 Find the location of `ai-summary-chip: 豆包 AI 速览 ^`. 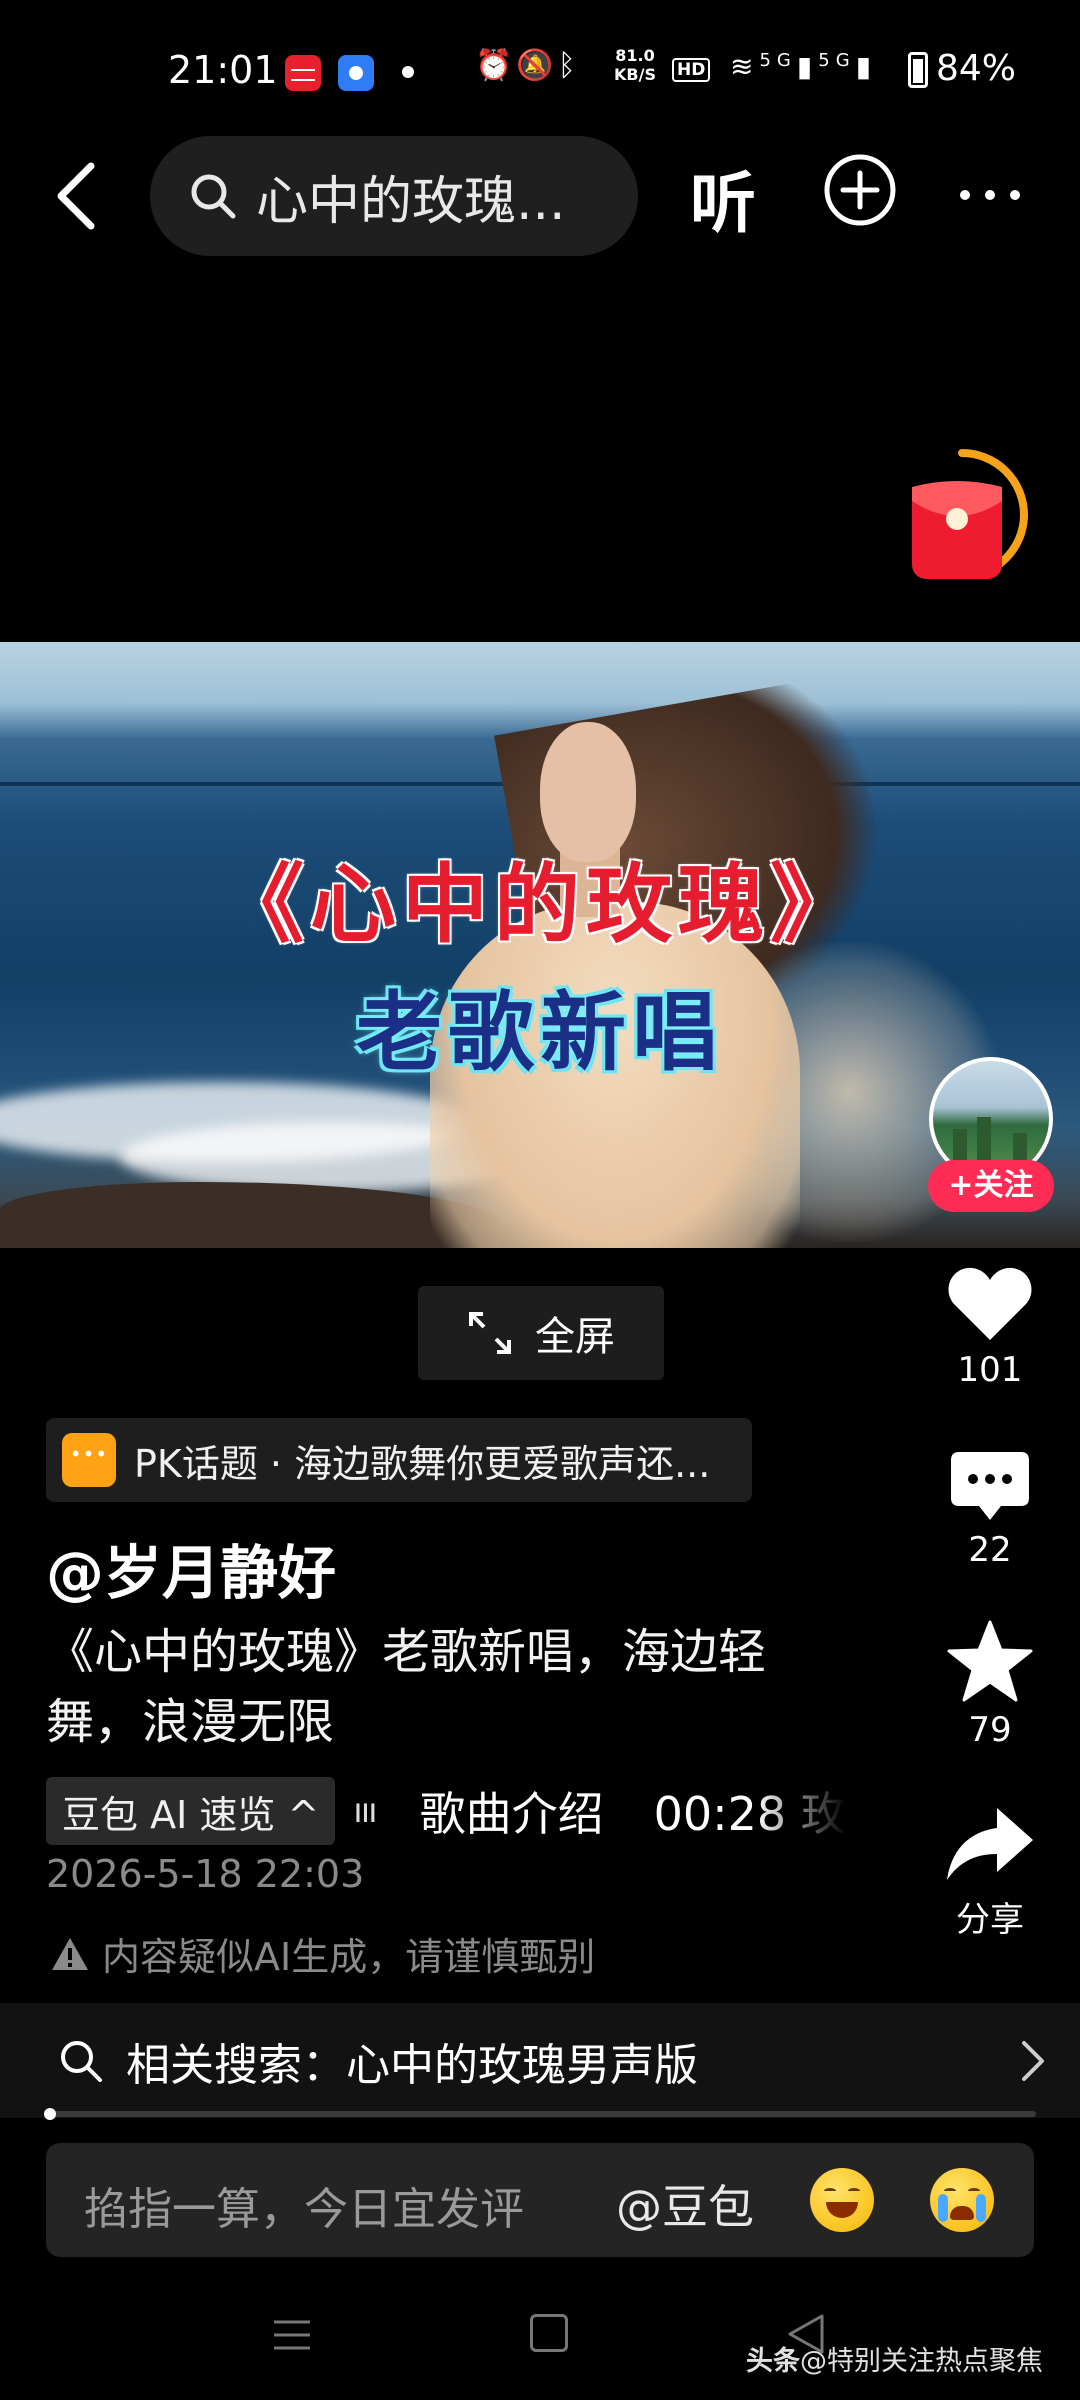

ai-summary-chip: 豆包 AI 速览 ^ is located at coordinates (191, 1811).